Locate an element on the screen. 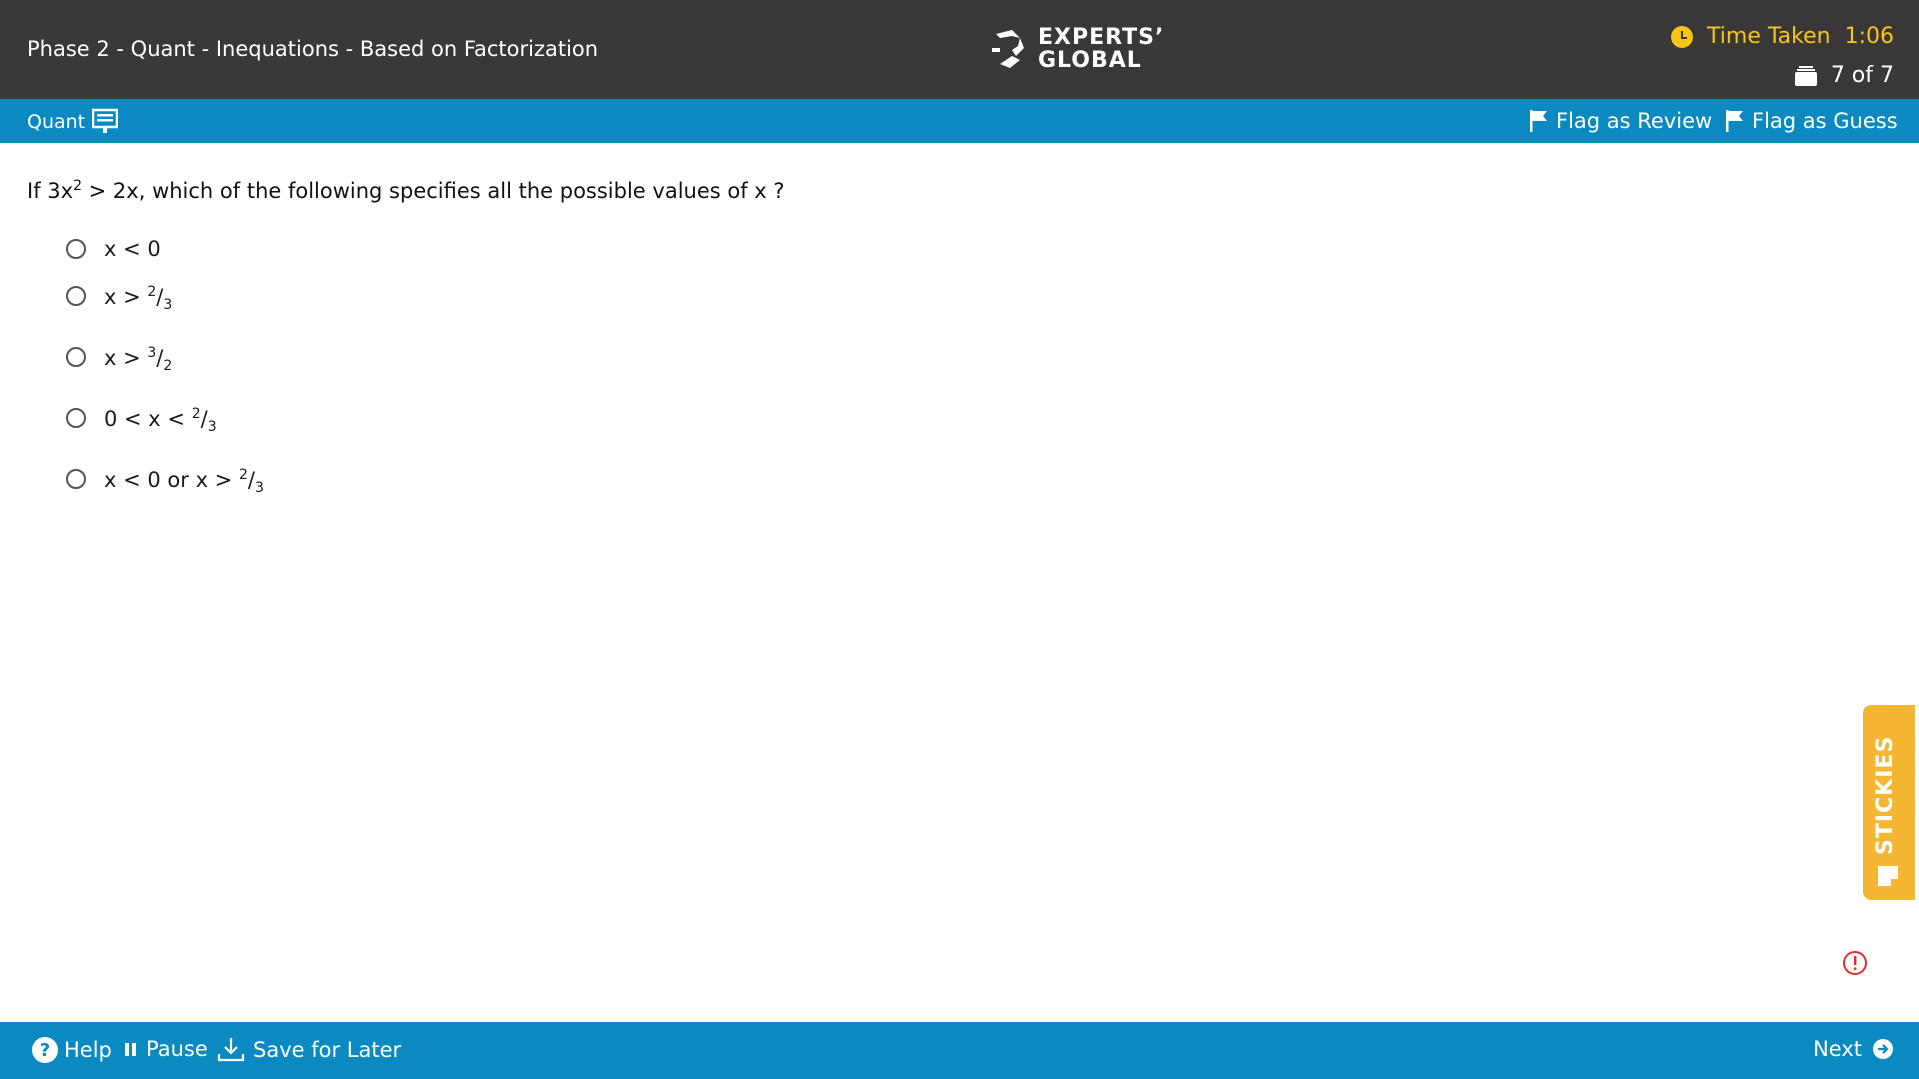 This screenshot has height=1079, width=1919. answer-option-2: x > 2/3 is located at coordinates (119, 298).